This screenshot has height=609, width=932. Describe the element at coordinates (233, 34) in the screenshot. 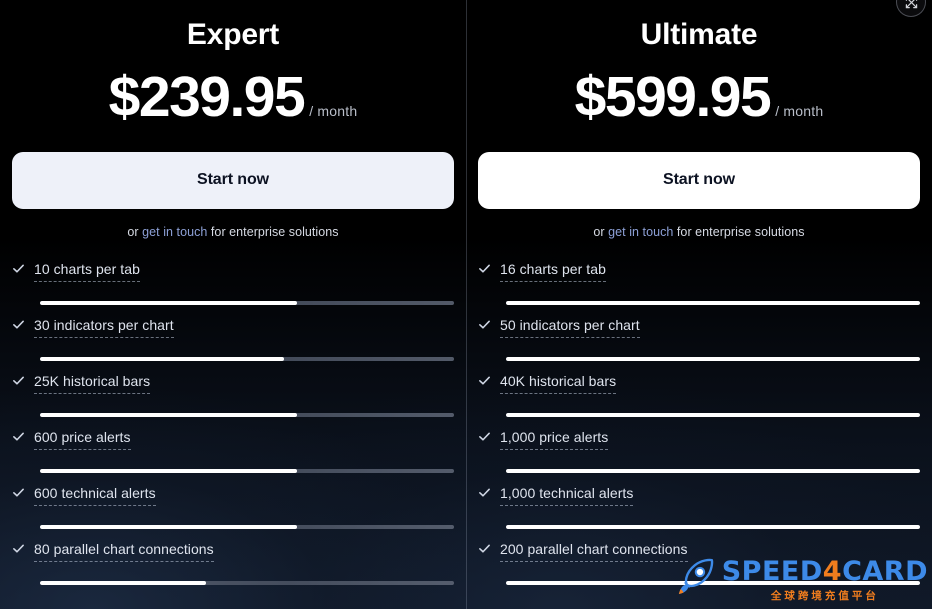

I see `plan-title: Expert` at that location.